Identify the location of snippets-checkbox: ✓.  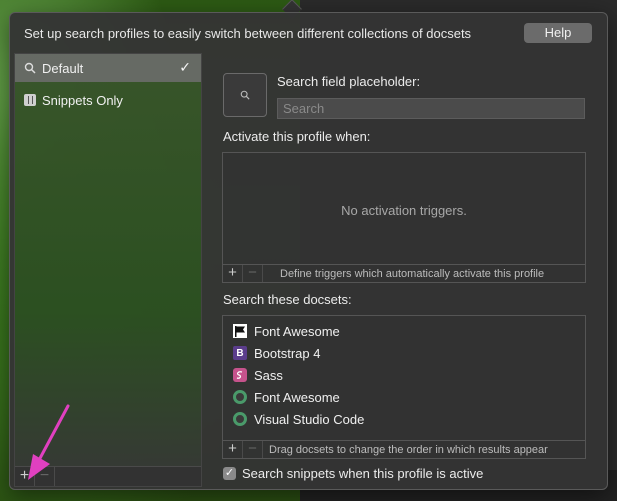
(229, 473).